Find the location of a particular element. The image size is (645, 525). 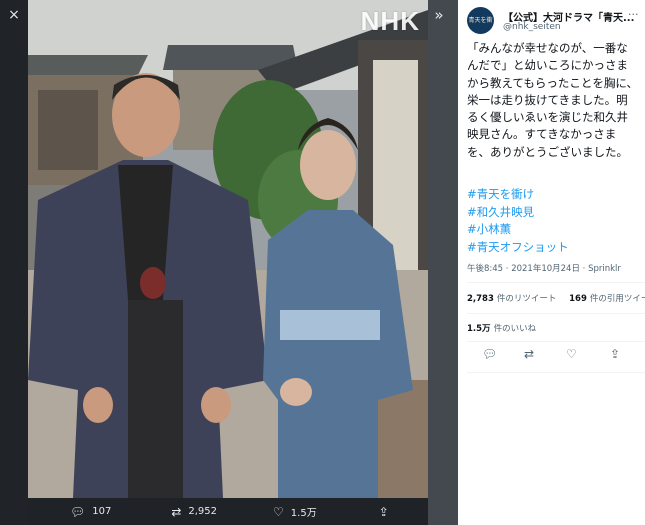

retweet-count: 2,952 is located at coordinates (203, 511).